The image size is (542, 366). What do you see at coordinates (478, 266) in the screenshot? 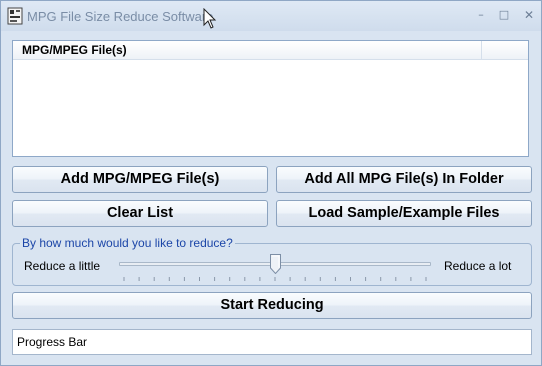
I see `reduce-lot-label: Reduce a lot` at bounding box center [478, 266].